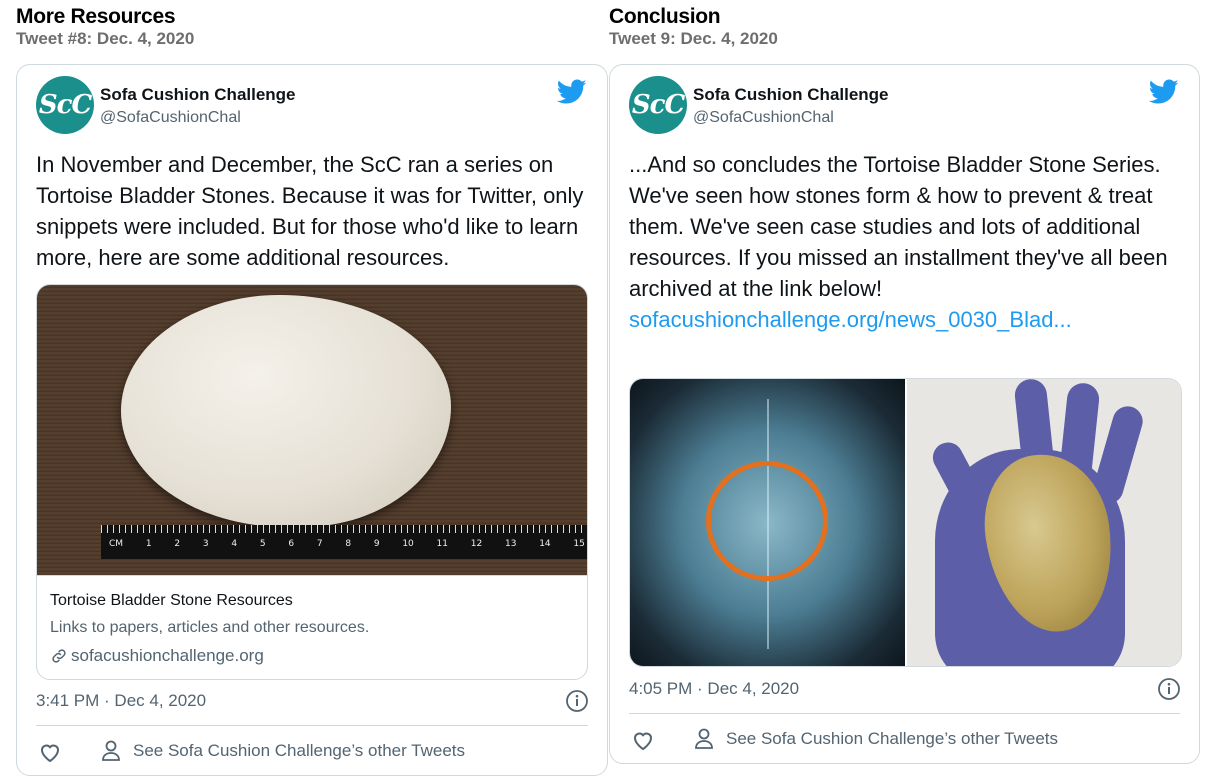 This screenshot has width=1211, height=781. I want to click on highlight-circle, so click(767, 521).